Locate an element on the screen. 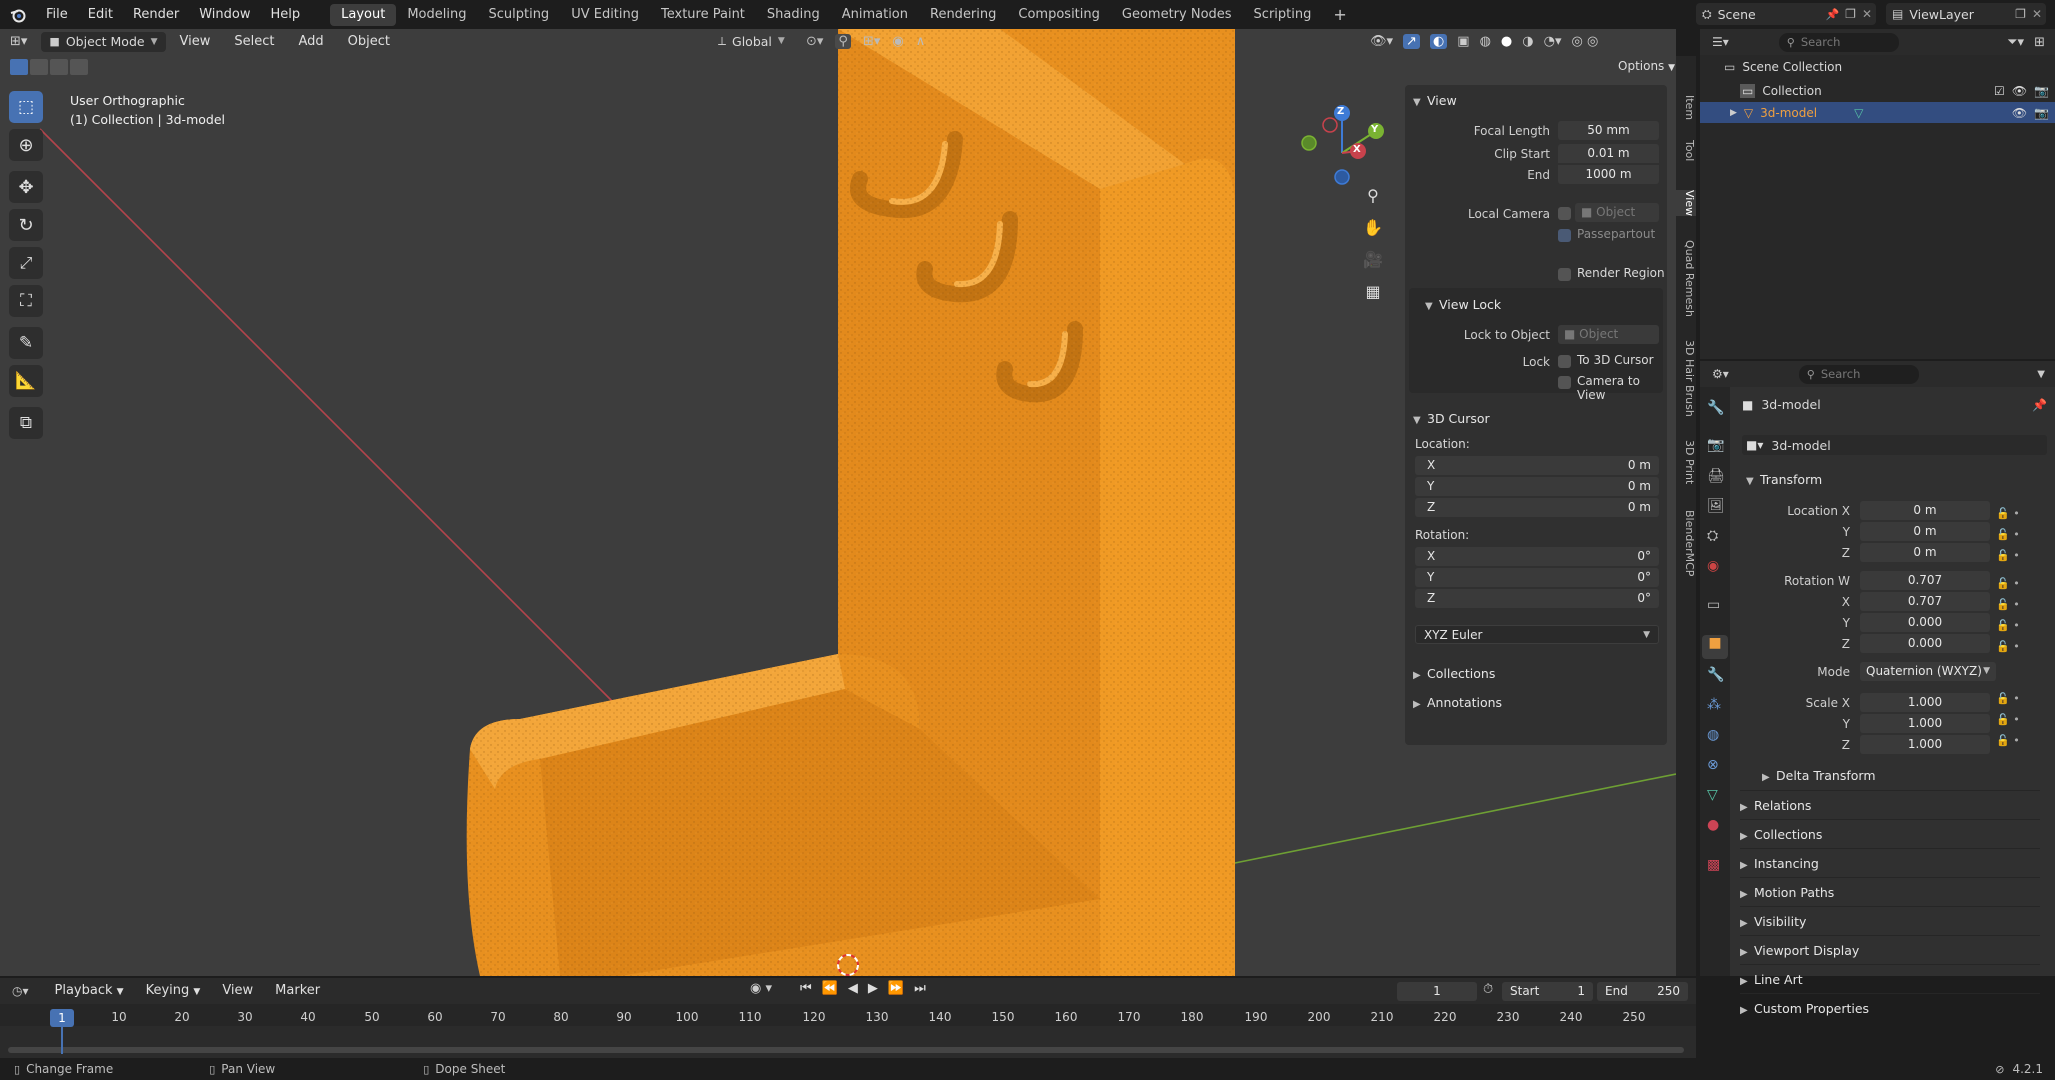 The width and height of the screenshot is (2055, 1080). select-extend-icon is located at coordinates (39, 67).